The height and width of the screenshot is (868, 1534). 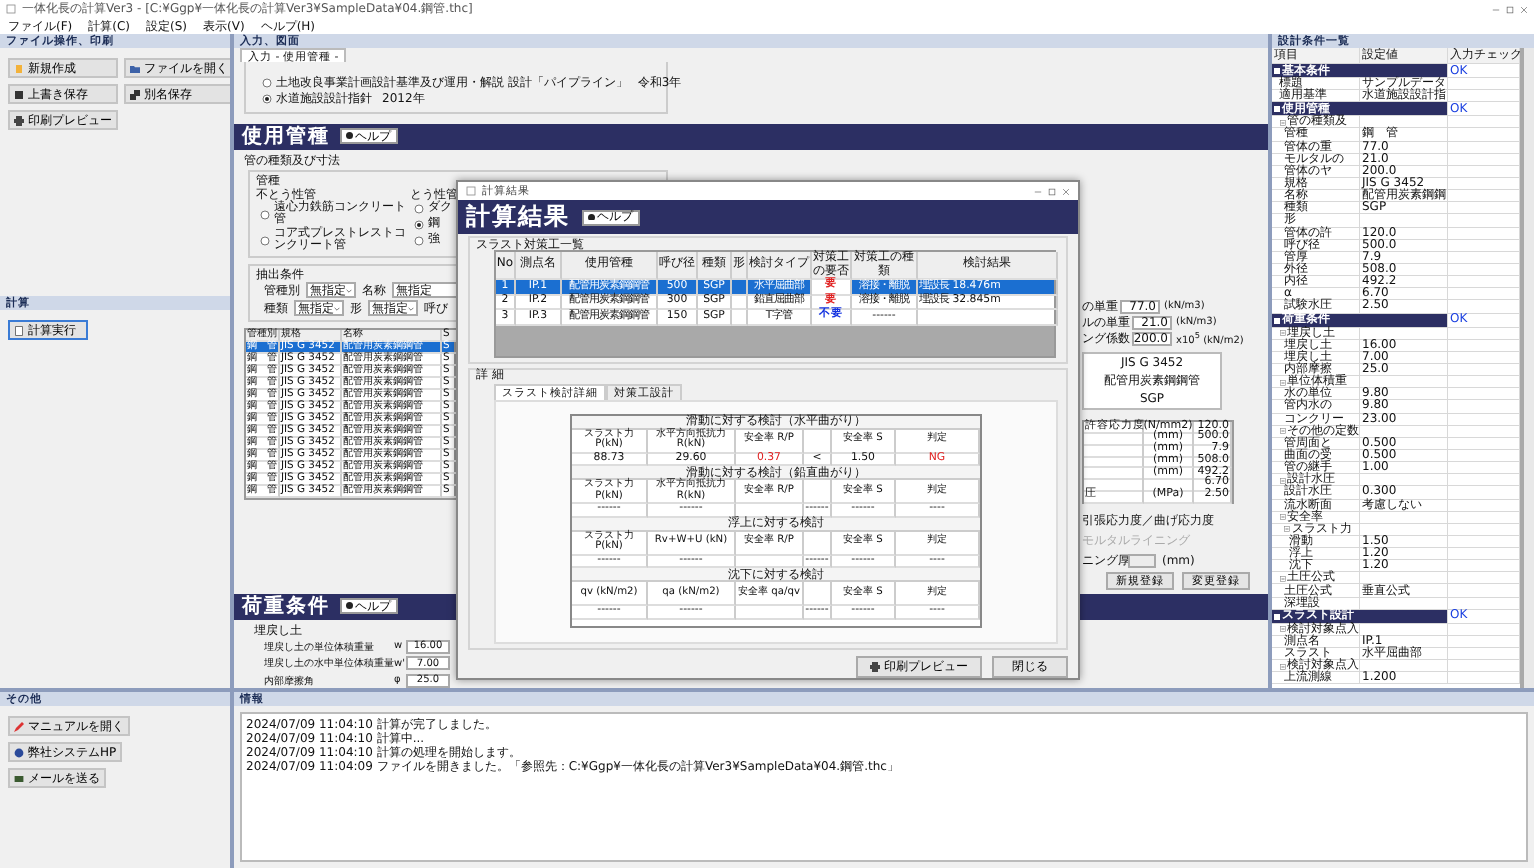 I want to click on calculator-icon, so click(x=19, y=330).